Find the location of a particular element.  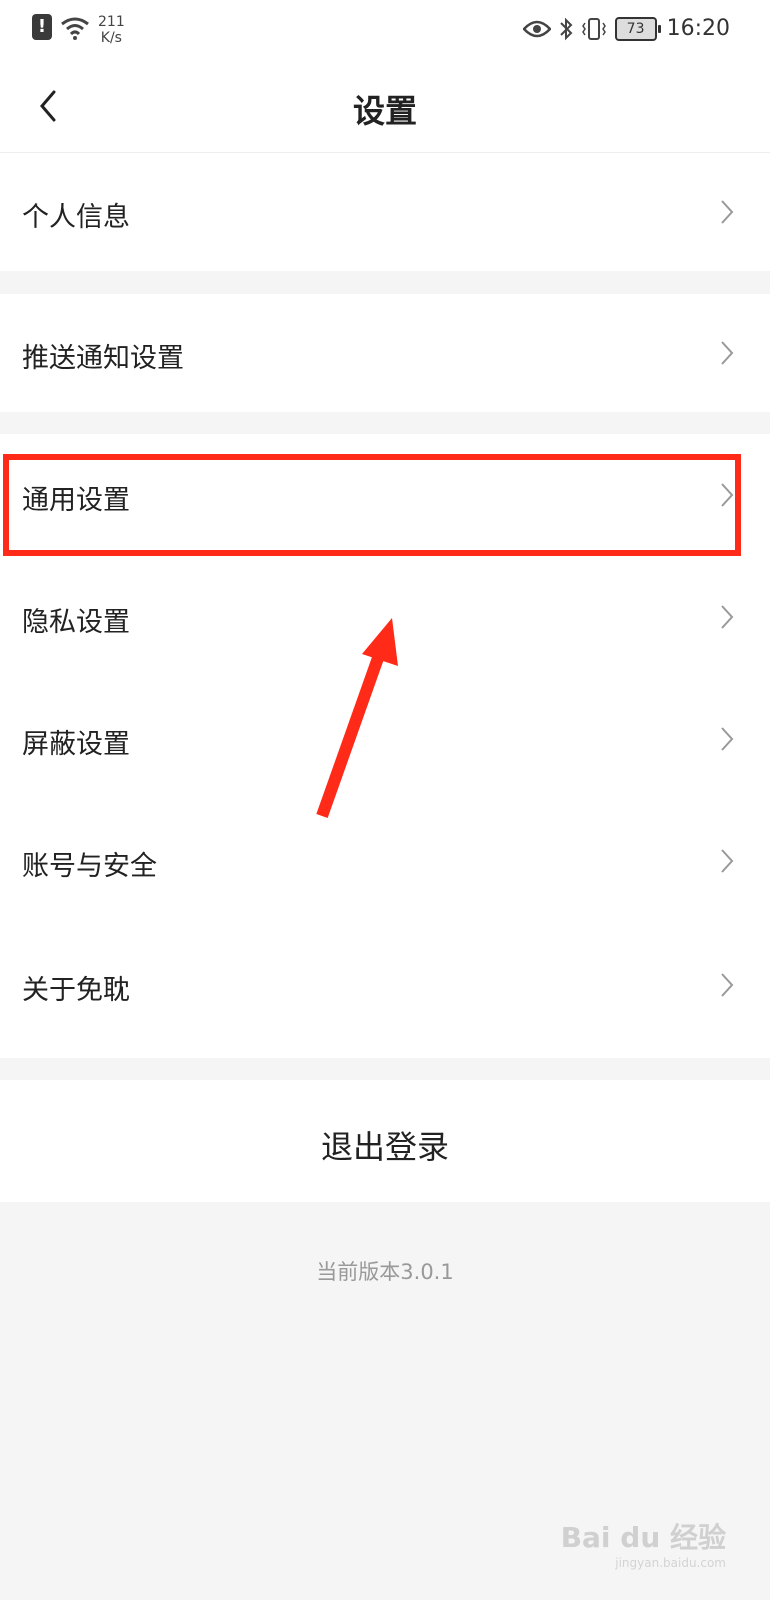

menu-item-push-notification: 推送通知设置 is located at coordinates (385, 353).